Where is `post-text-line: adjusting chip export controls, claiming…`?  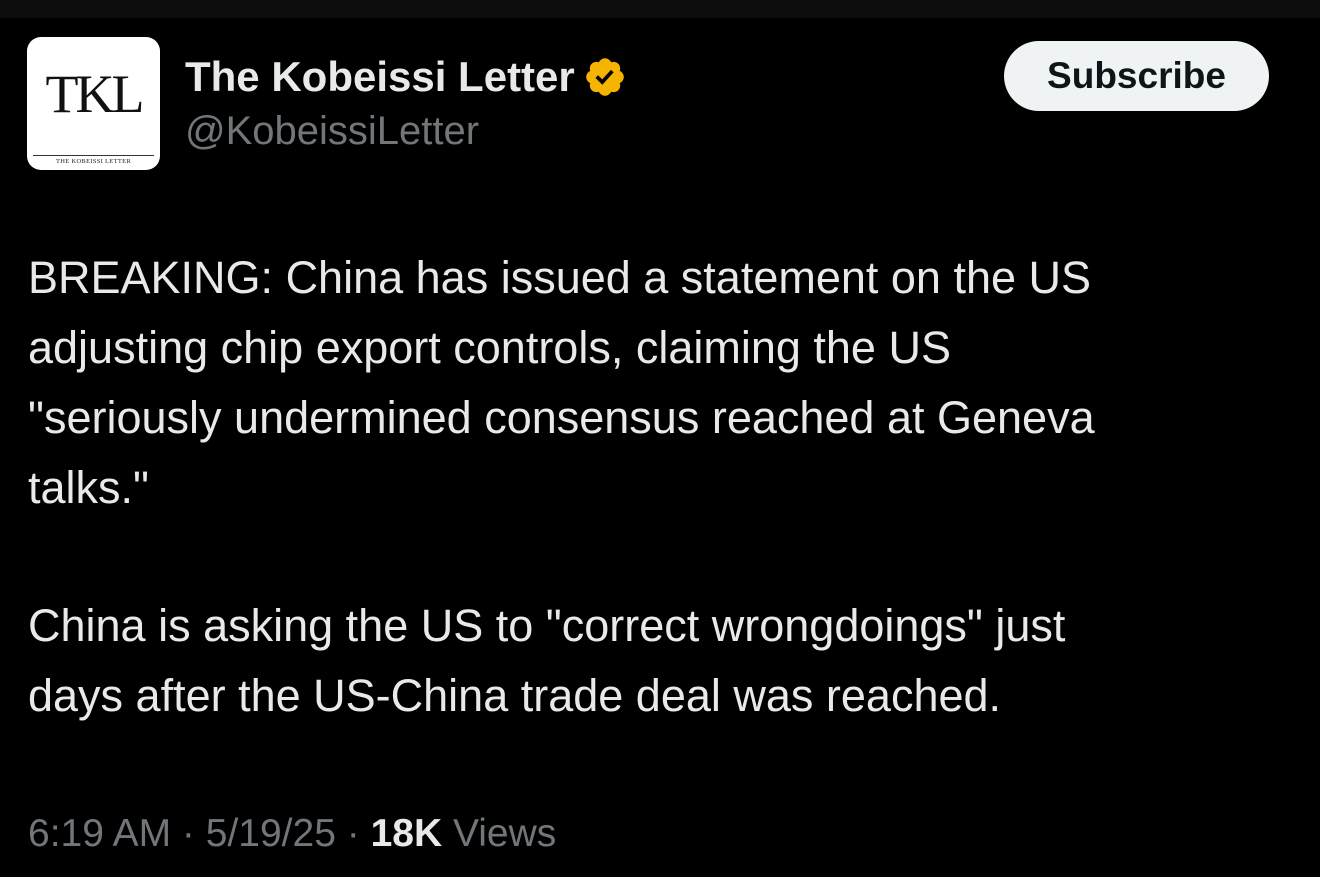
post-text-line: adjusting chip export controls, claiming… is located at coordinates (489, 347).